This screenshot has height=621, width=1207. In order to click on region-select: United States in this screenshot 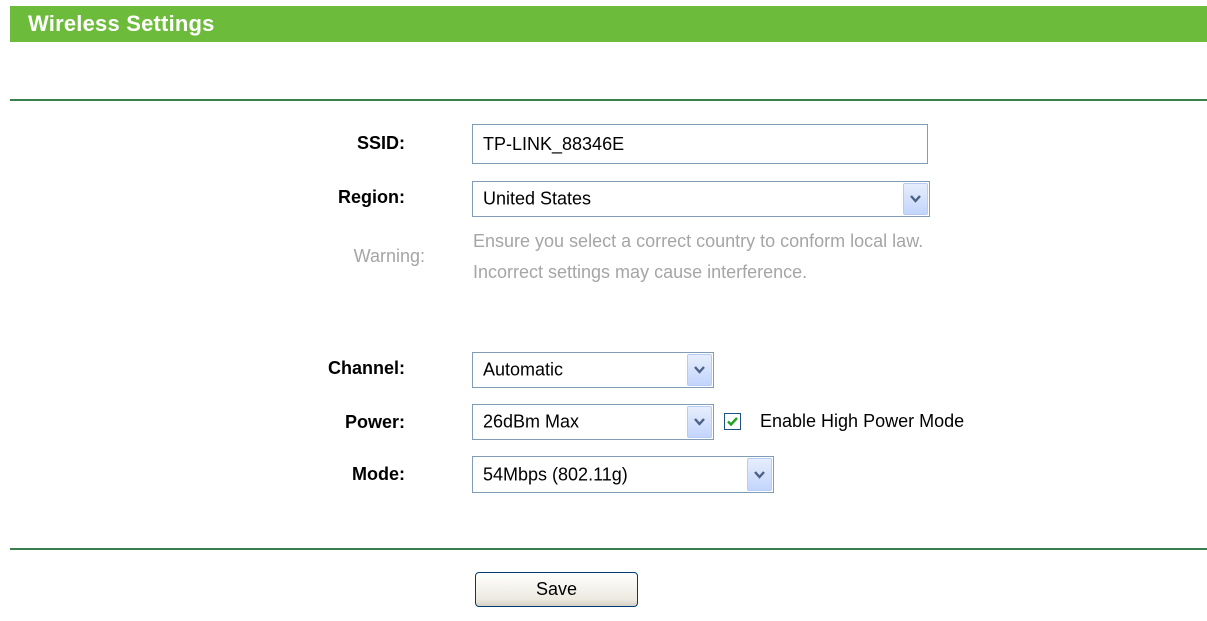, I will do `click(701, 199)`.